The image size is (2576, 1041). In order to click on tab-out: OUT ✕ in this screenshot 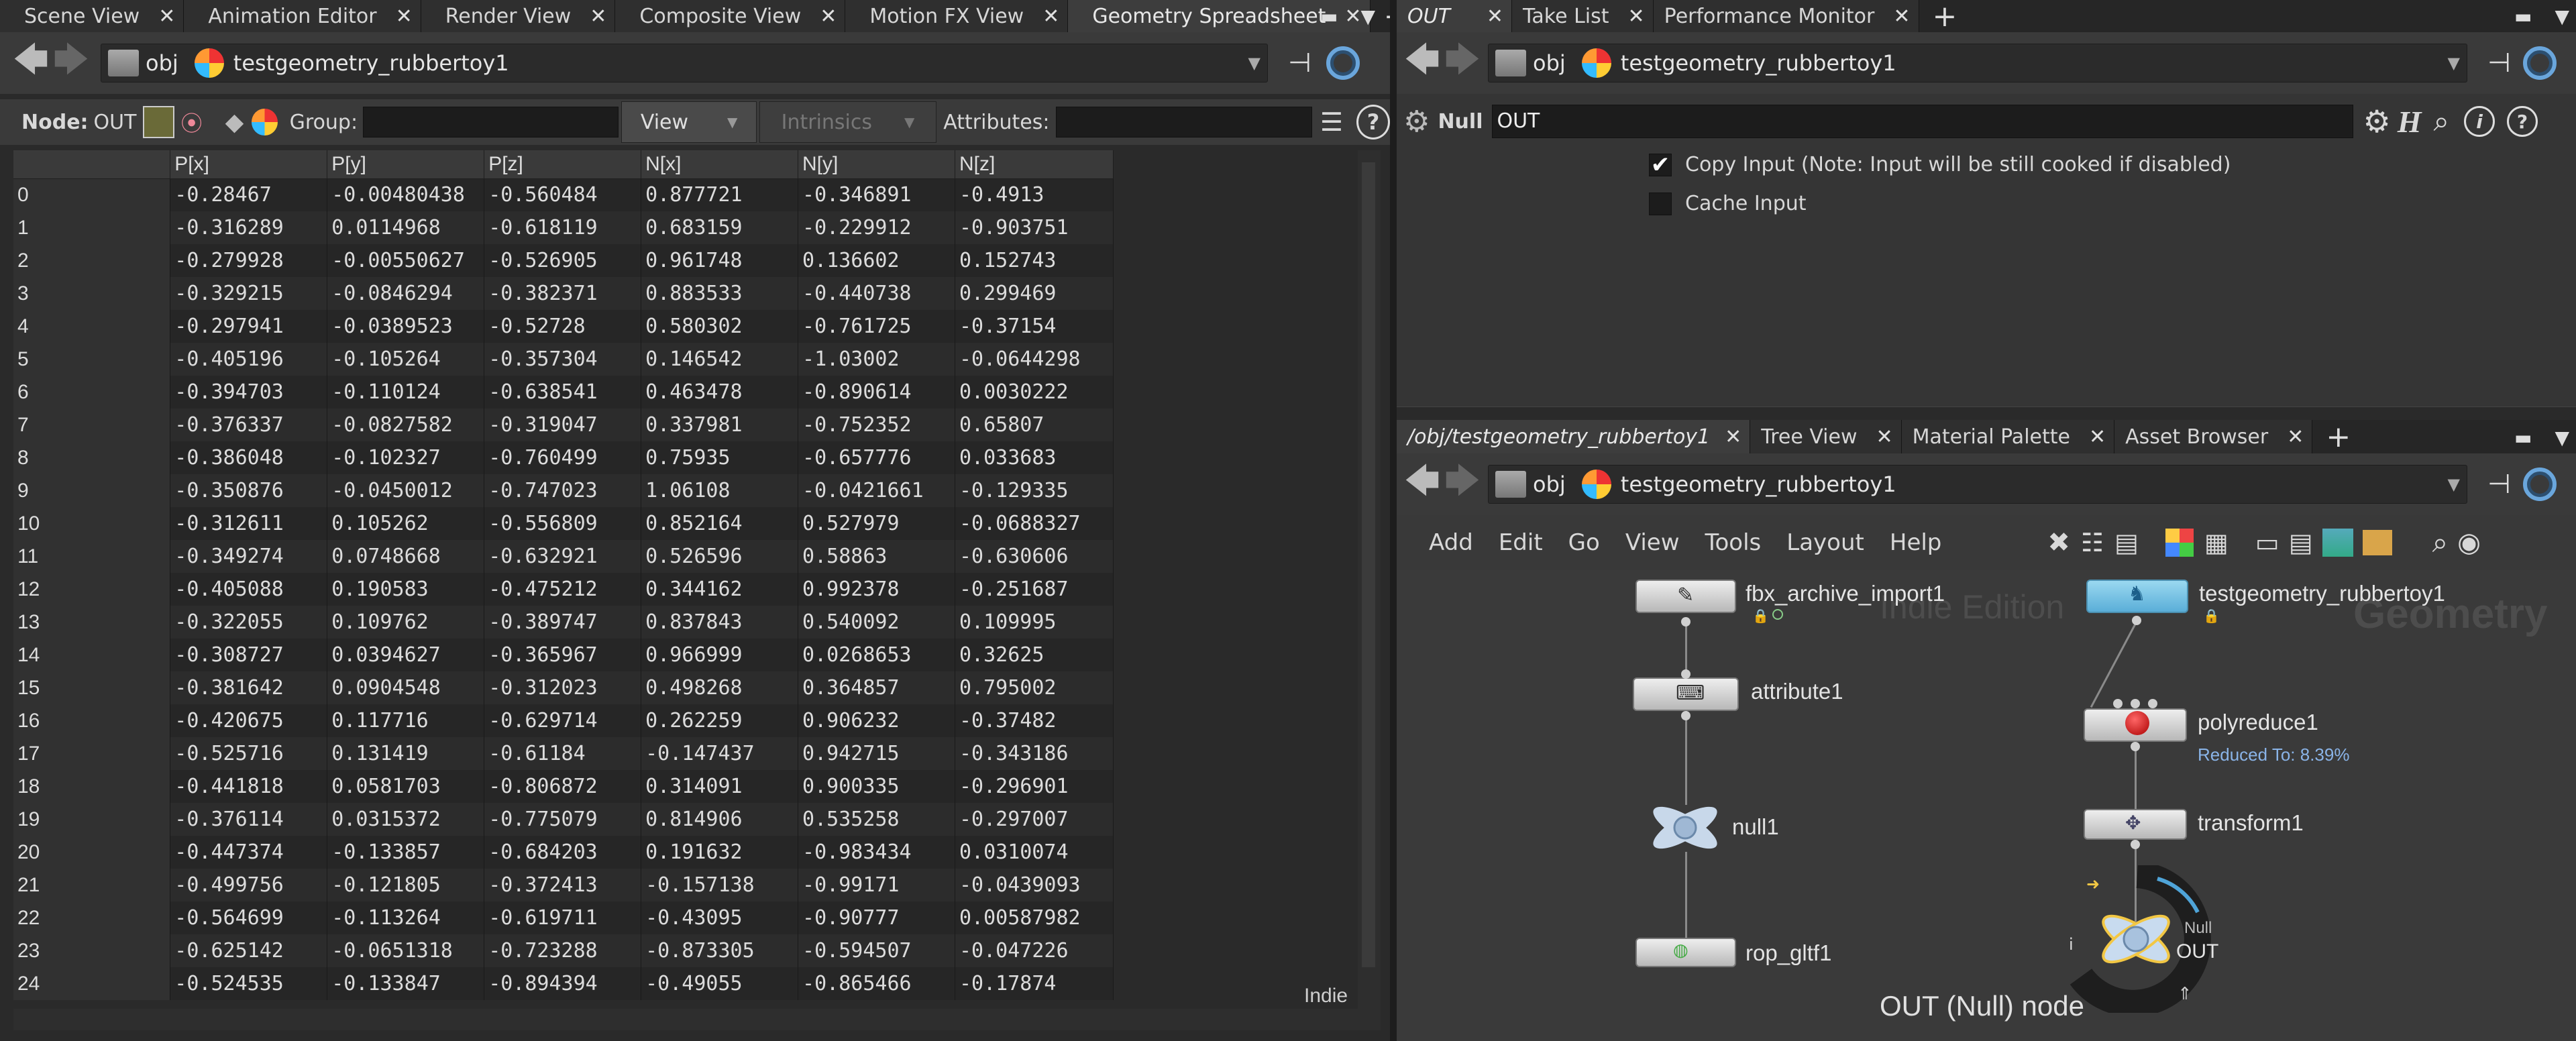, I will do `click(1455, 16)`.